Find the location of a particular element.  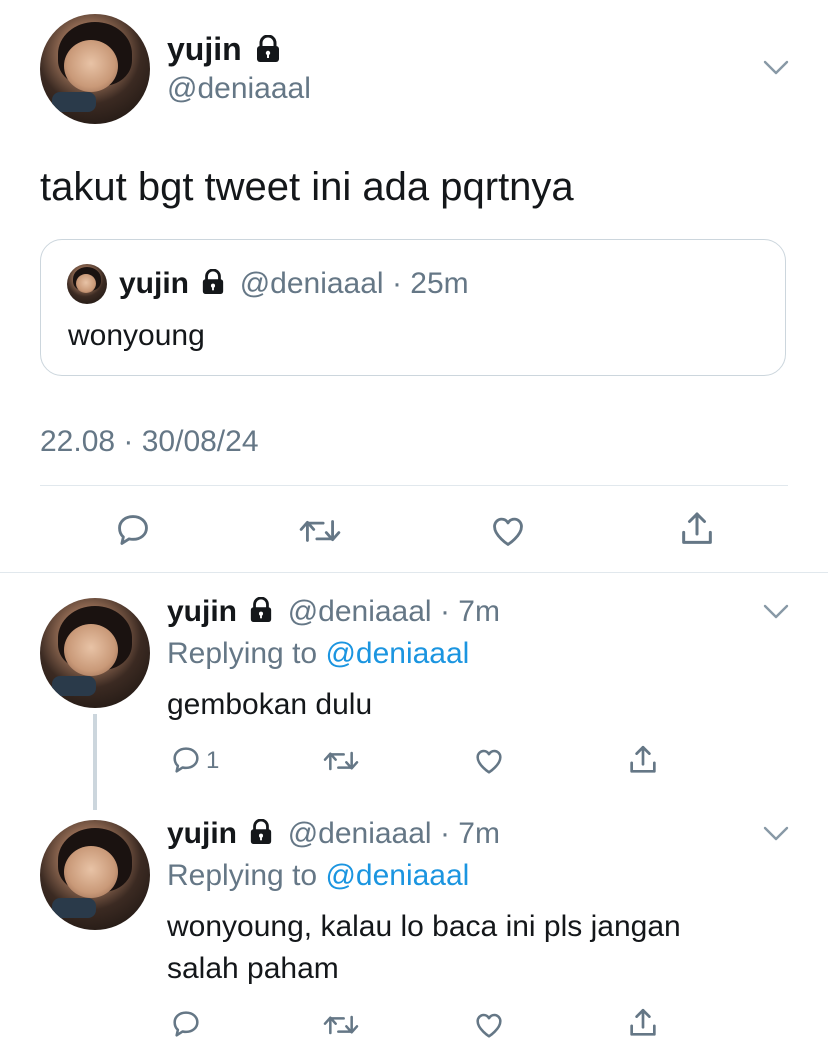

quote-time: 25m is located at coordinates (439, 283).